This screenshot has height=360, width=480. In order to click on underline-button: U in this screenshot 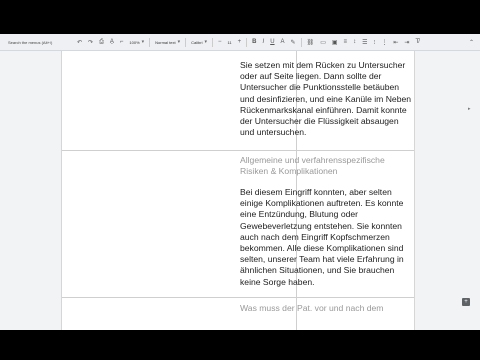, I will do `click(272, 42)`.